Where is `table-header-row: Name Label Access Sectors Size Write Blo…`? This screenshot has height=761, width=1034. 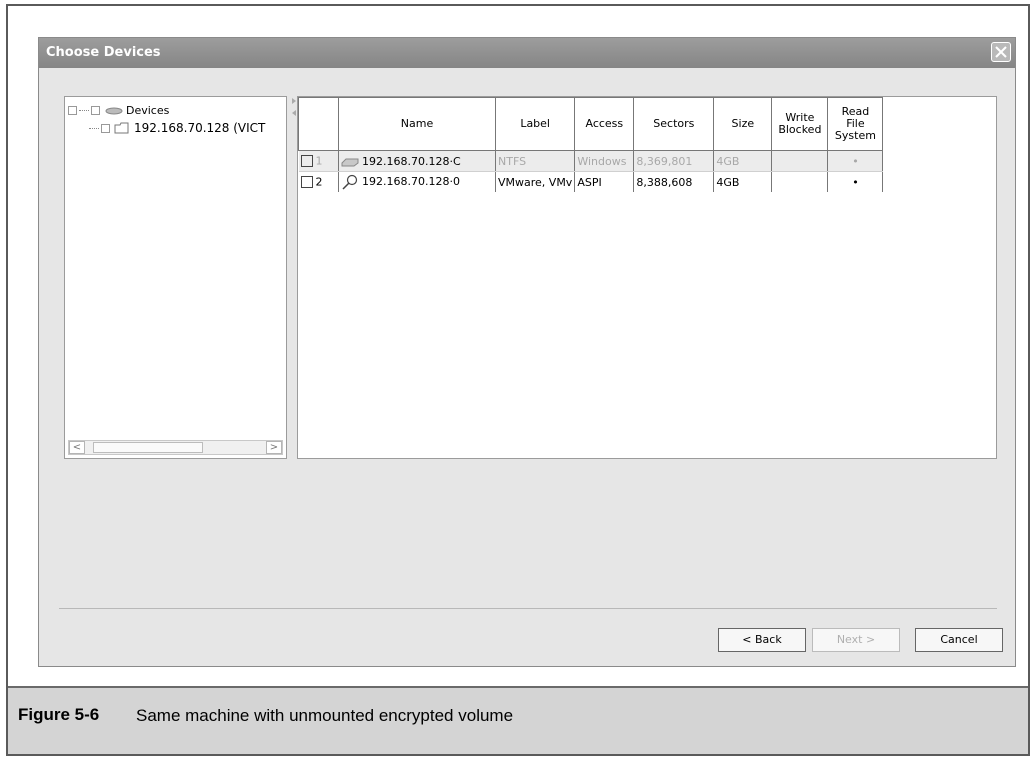
table-header-row: Name Label Access Sectors Size Write Blo… is located at coordinates (591, 124).